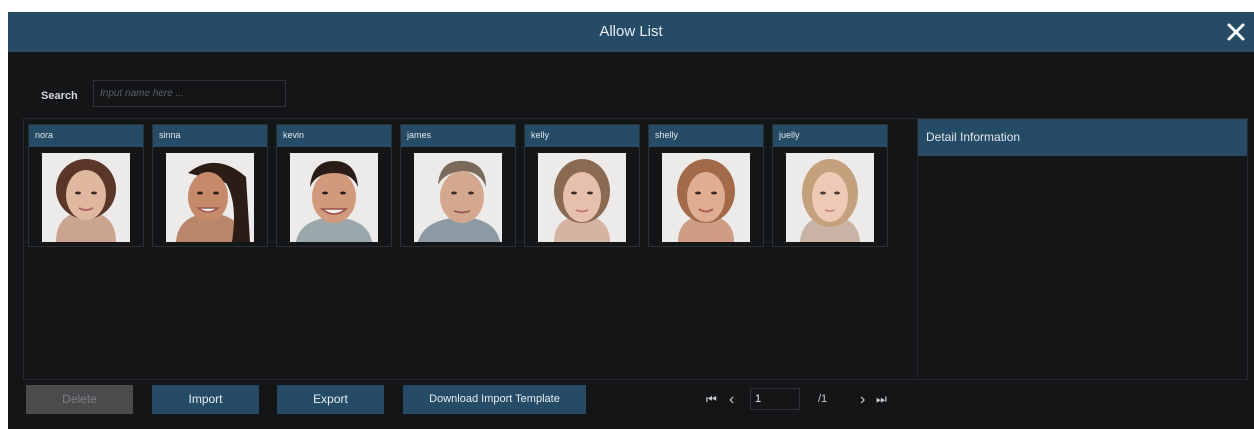  Describe the element at coordinates (775, 399) in the screenshot. I see `page-number-input` at that location.